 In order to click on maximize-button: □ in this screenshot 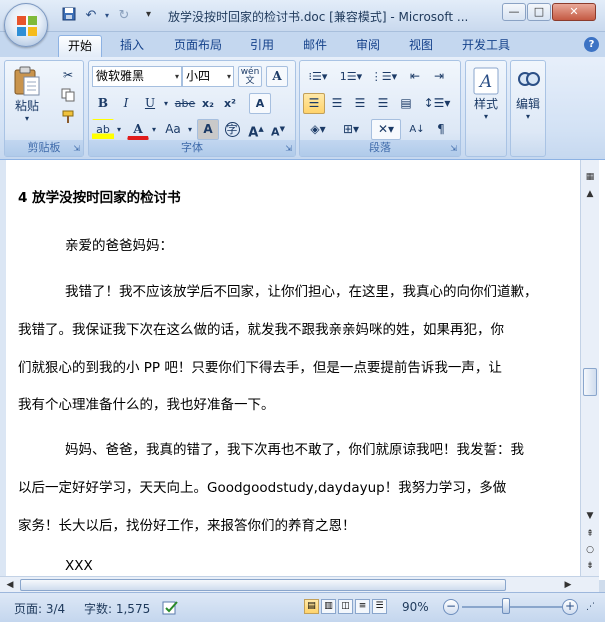, I will do `click(539, 12)`.